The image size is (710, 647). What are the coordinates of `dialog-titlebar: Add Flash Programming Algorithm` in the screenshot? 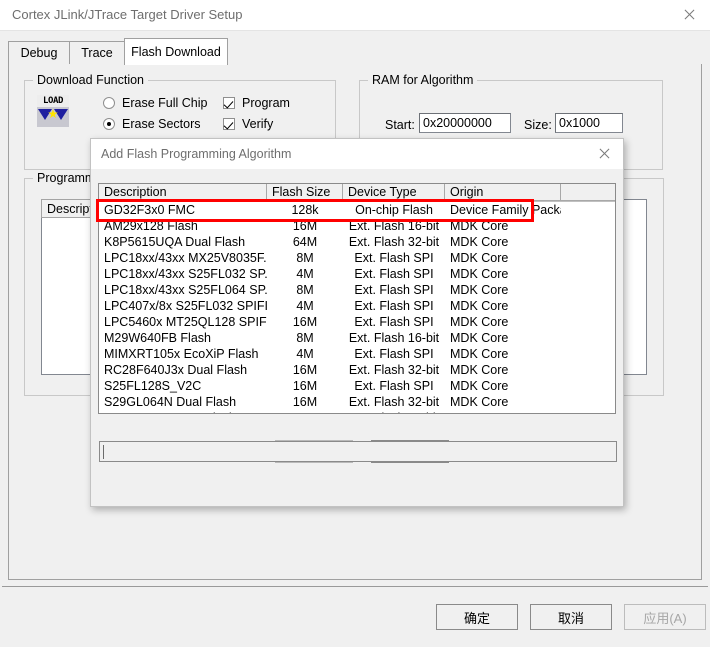 It's located at (357, 154).